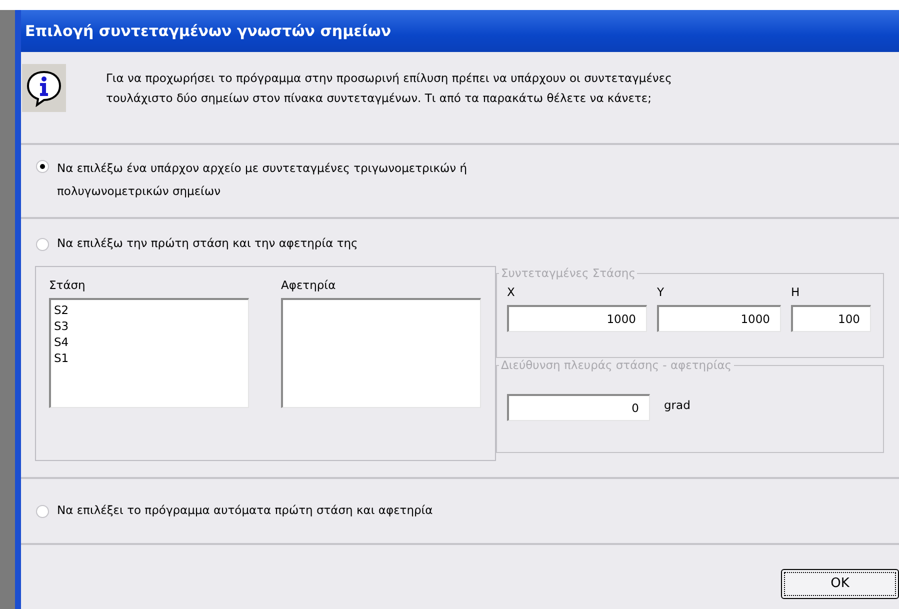 The width and height of the screenshot is (899, 609). What do you see at coordinates (660, 293) in the screenshot?
I see `coordinate-label: Y` at bounding box center [660, 293].